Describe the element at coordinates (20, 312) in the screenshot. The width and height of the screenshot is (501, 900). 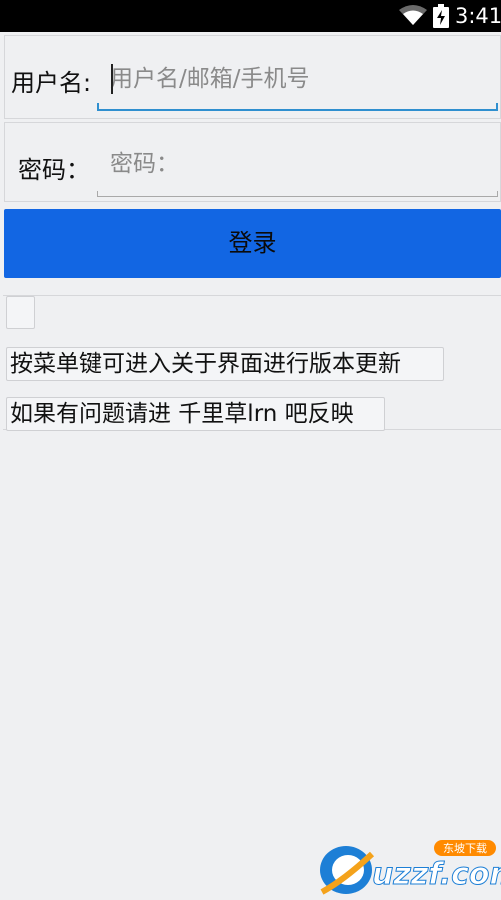
I see `checkbox` at that location.